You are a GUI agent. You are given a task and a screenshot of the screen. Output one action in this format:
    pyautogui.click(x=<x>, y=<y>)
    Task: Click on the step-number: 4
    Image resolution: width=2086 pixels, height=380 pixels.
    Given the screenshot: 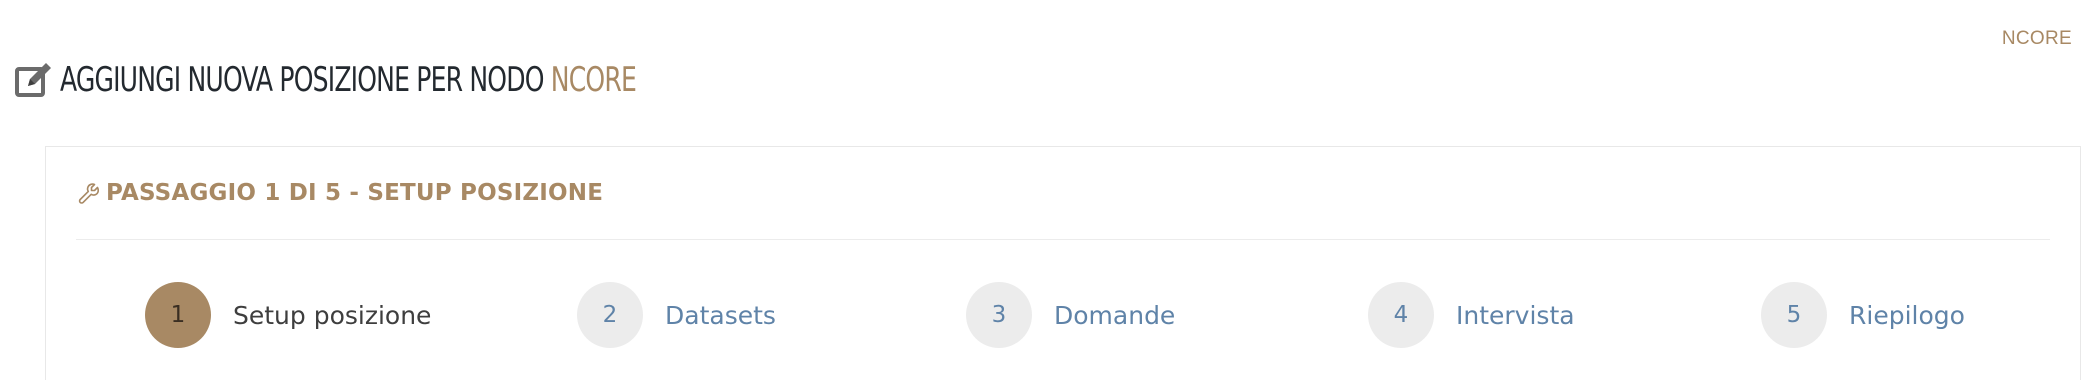 What is the action you would take?
    pyautogui.click(x=1401, y=315)
    